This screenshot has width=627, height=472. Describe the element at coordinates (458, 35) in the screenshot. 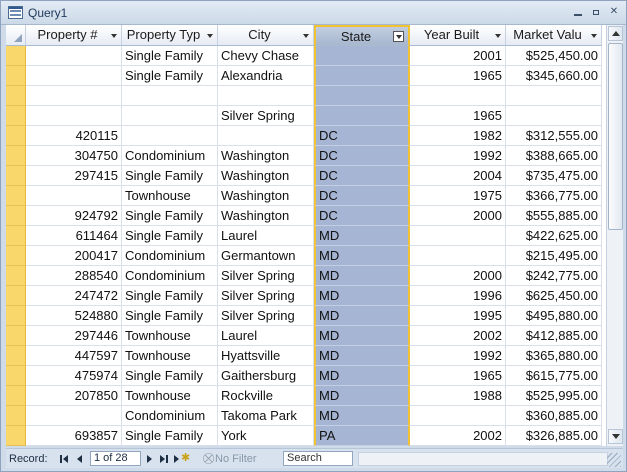

I see `column-header-year-built: Year Built` at that location.